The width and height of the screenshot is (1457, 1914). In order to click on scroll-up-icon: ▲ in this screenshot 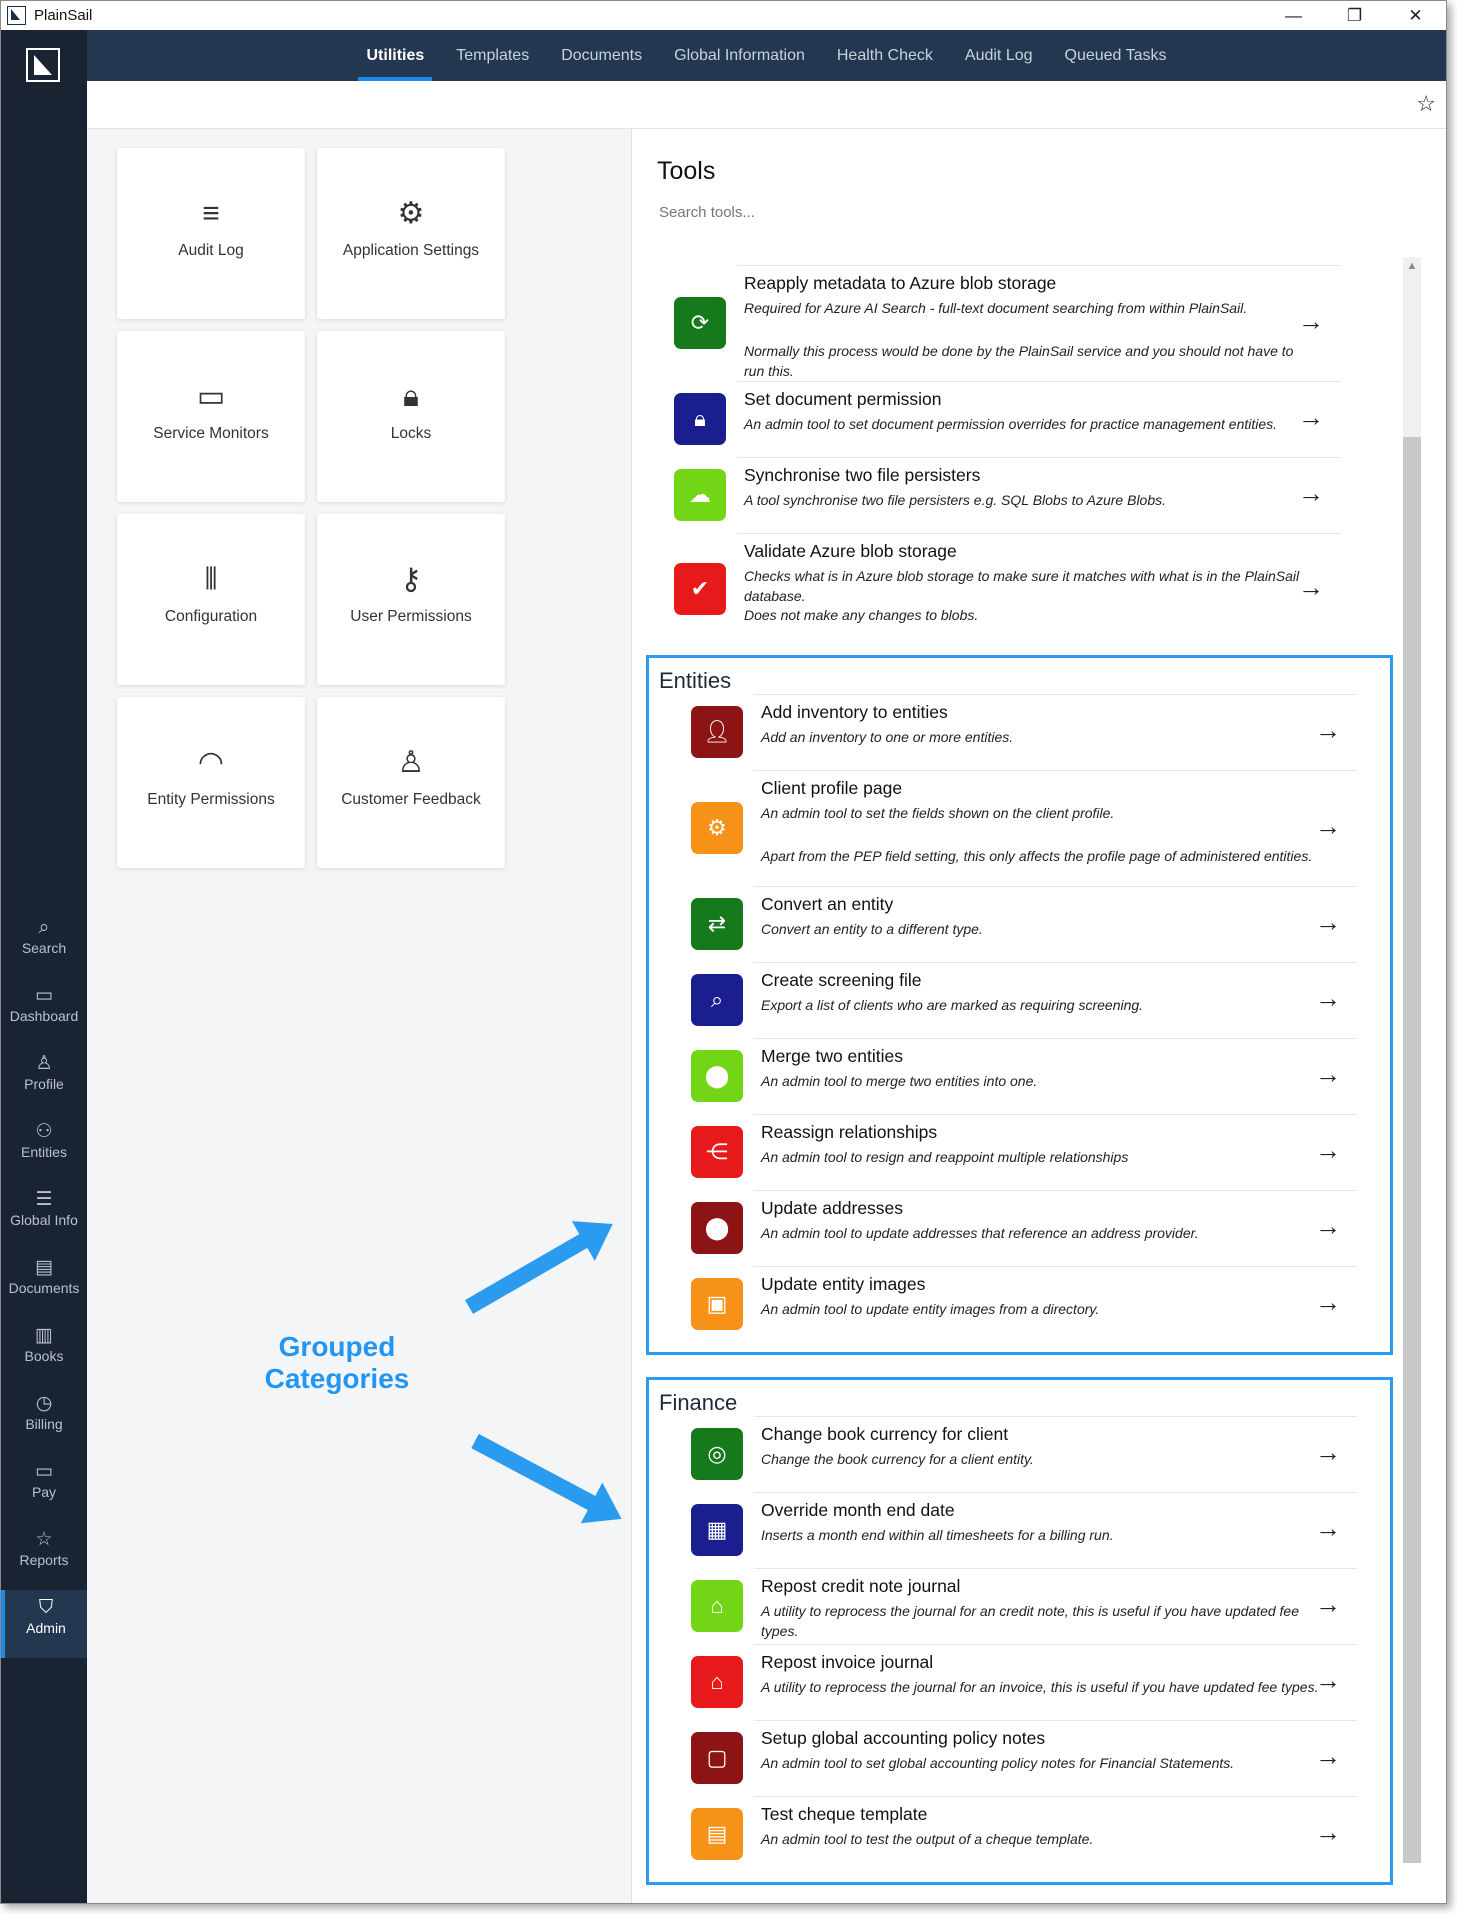, I will do `click(1412, 266)`.